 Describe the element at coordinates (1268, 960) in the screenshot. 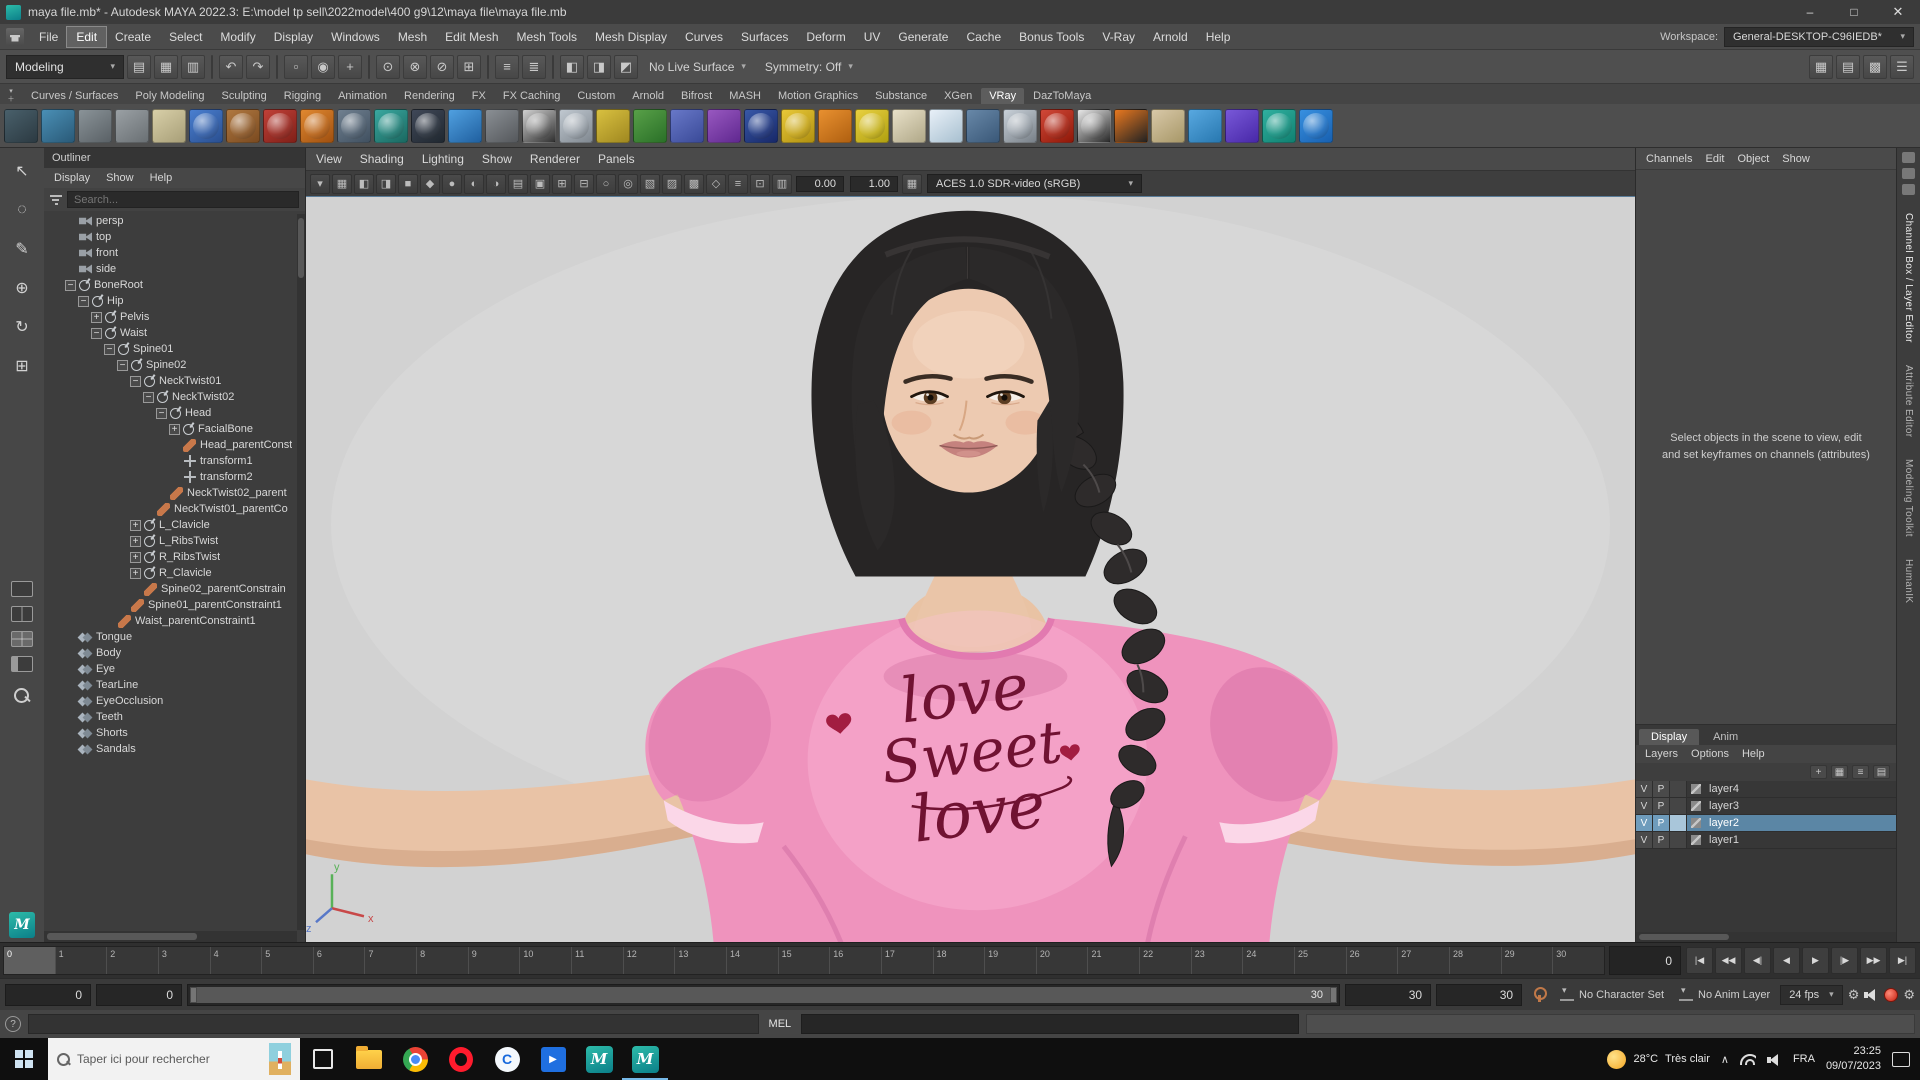

I see `frame-tick: 24` at that location.